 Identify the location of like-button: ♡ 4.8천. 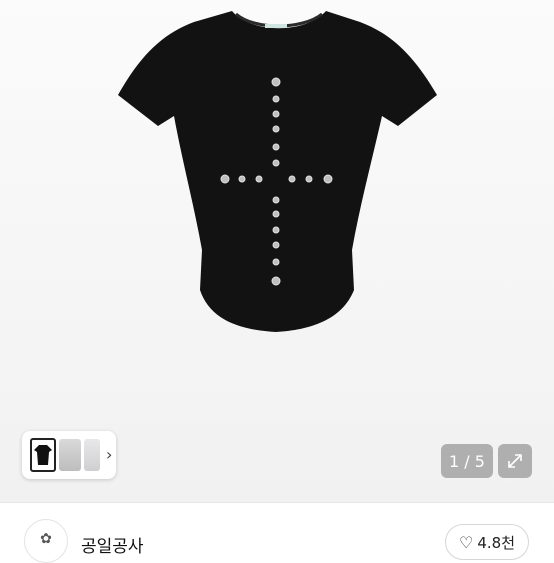
(487, 542).